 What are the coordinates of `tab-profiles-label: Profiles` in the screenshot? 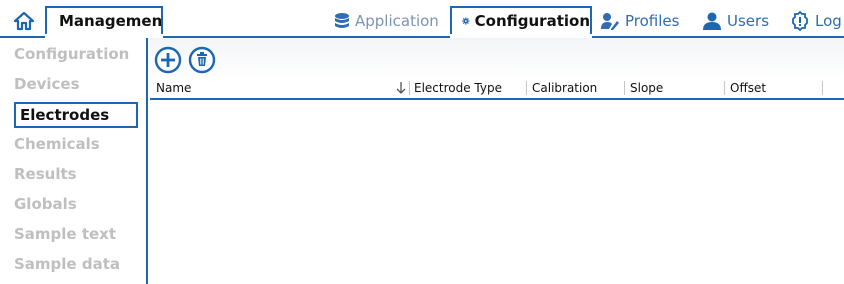 It's located at (652, 20).